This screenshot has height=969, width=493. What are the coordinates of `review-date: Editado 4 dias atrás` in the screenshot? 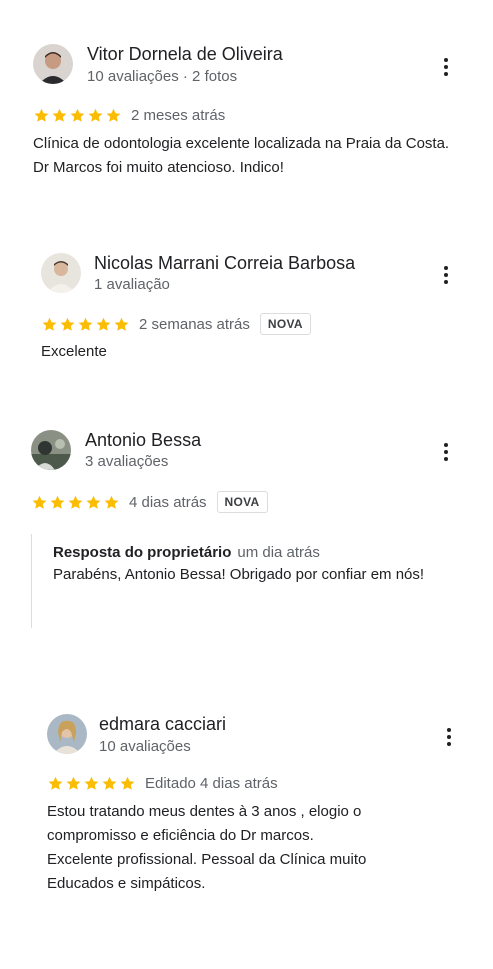 It's located at (211, 783).